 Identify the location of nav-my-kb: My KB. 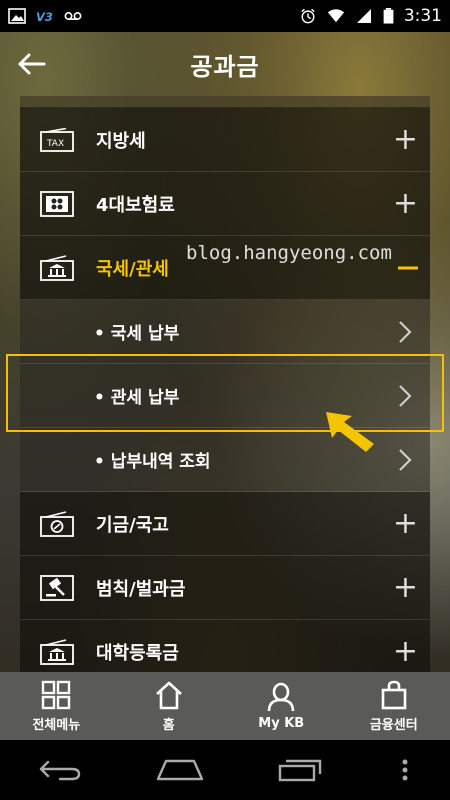
(281, 706).